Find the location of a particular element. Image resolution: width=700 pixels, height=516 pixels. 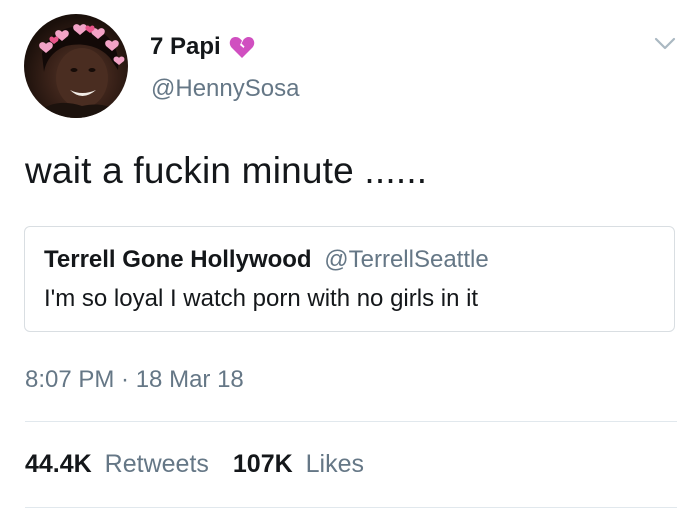

tweet-stats: 44.4K Retweets 107K Likes is located at coordinates (194, 464).